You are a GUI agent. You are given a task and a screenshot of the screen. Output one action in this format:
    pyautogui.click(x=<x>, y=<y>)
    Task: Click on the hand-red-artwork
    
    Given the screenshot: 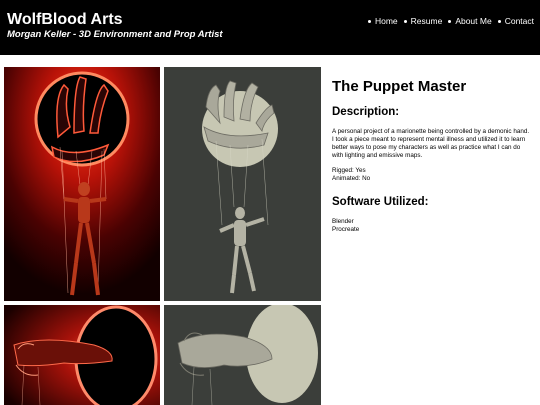 What is the action you would take?
    pyautogui.click(x=82, y=355)
    